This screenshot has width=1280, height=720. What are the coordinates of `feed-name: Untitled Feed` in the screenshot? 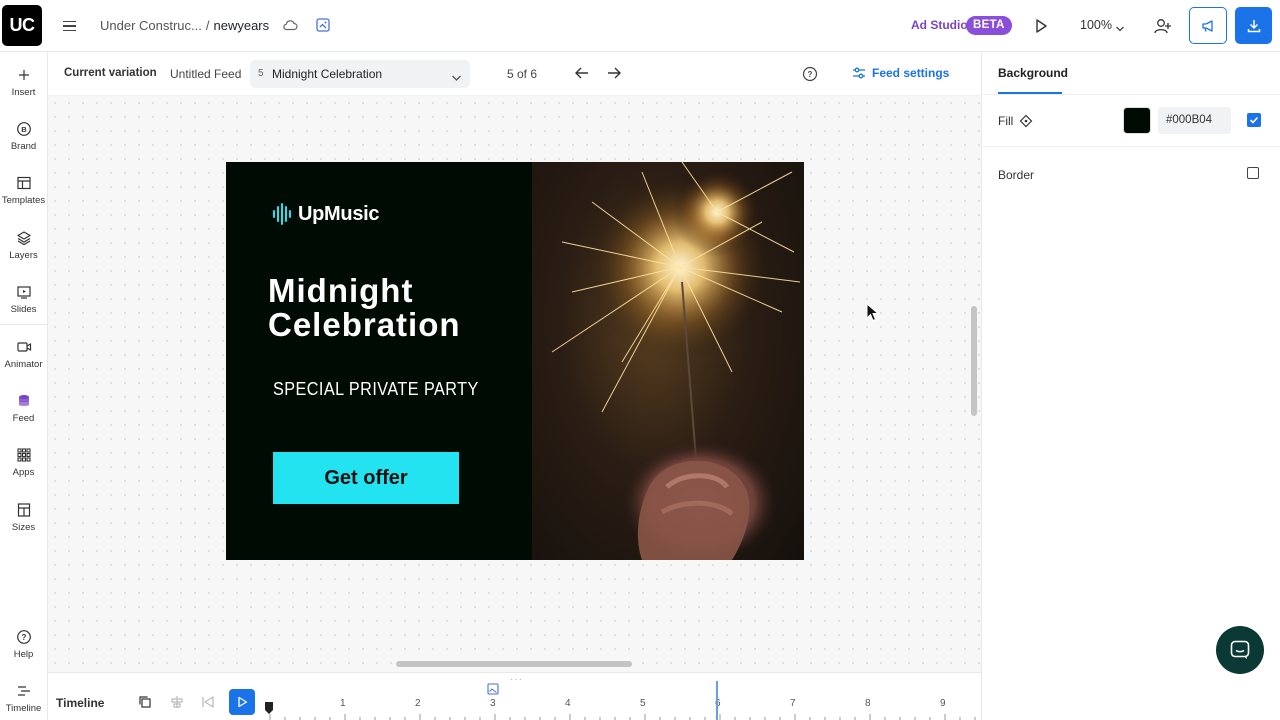 It's located at (205, 74).